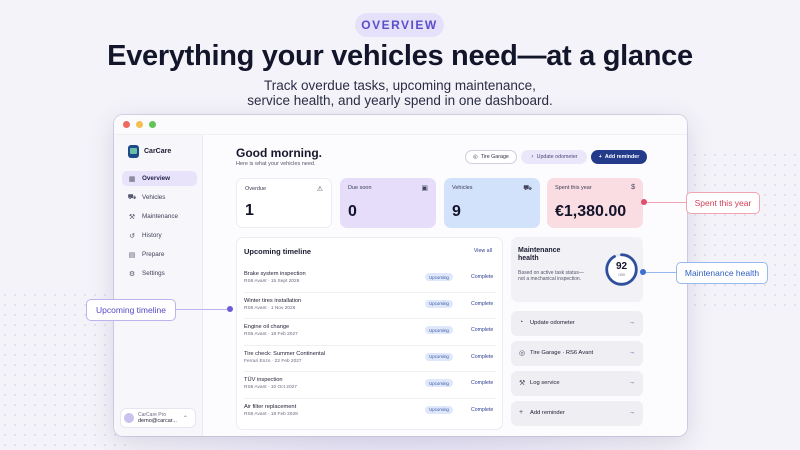 Image resolution: width=800 pixels, height=450 pixels. I want to click on history-icon: ↺, so click(132, 236).